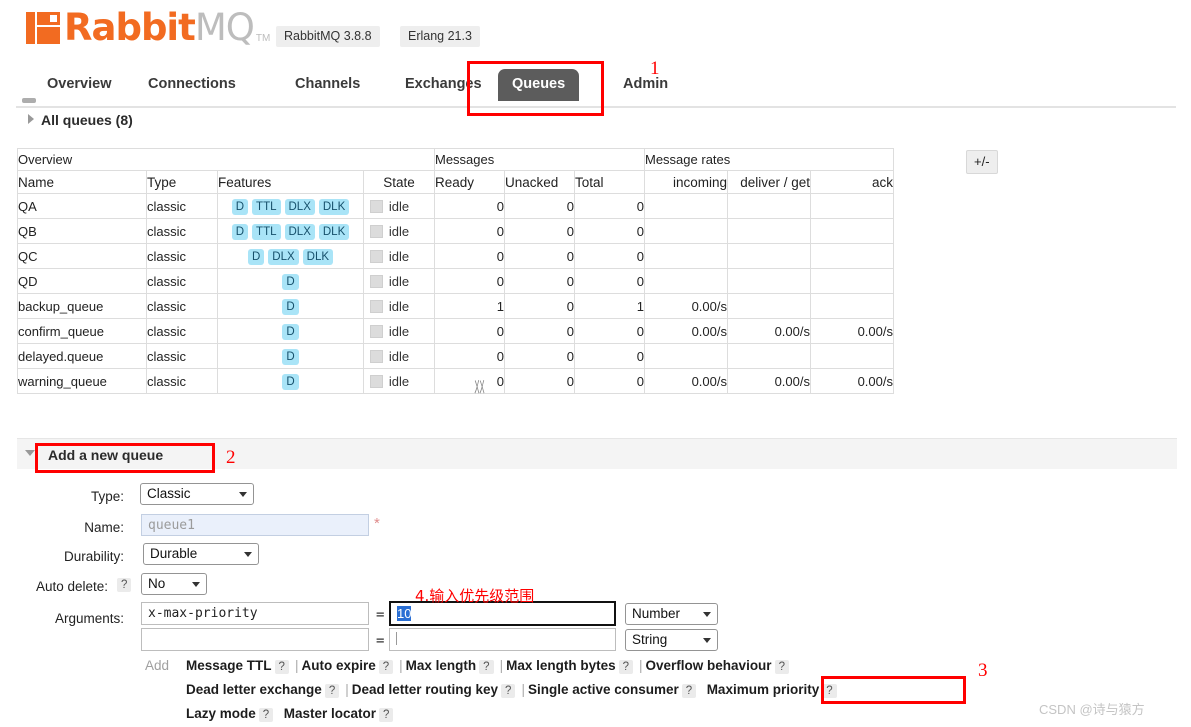  I want to click on argument-preset-link: Single active consumer, so click(603, 689).